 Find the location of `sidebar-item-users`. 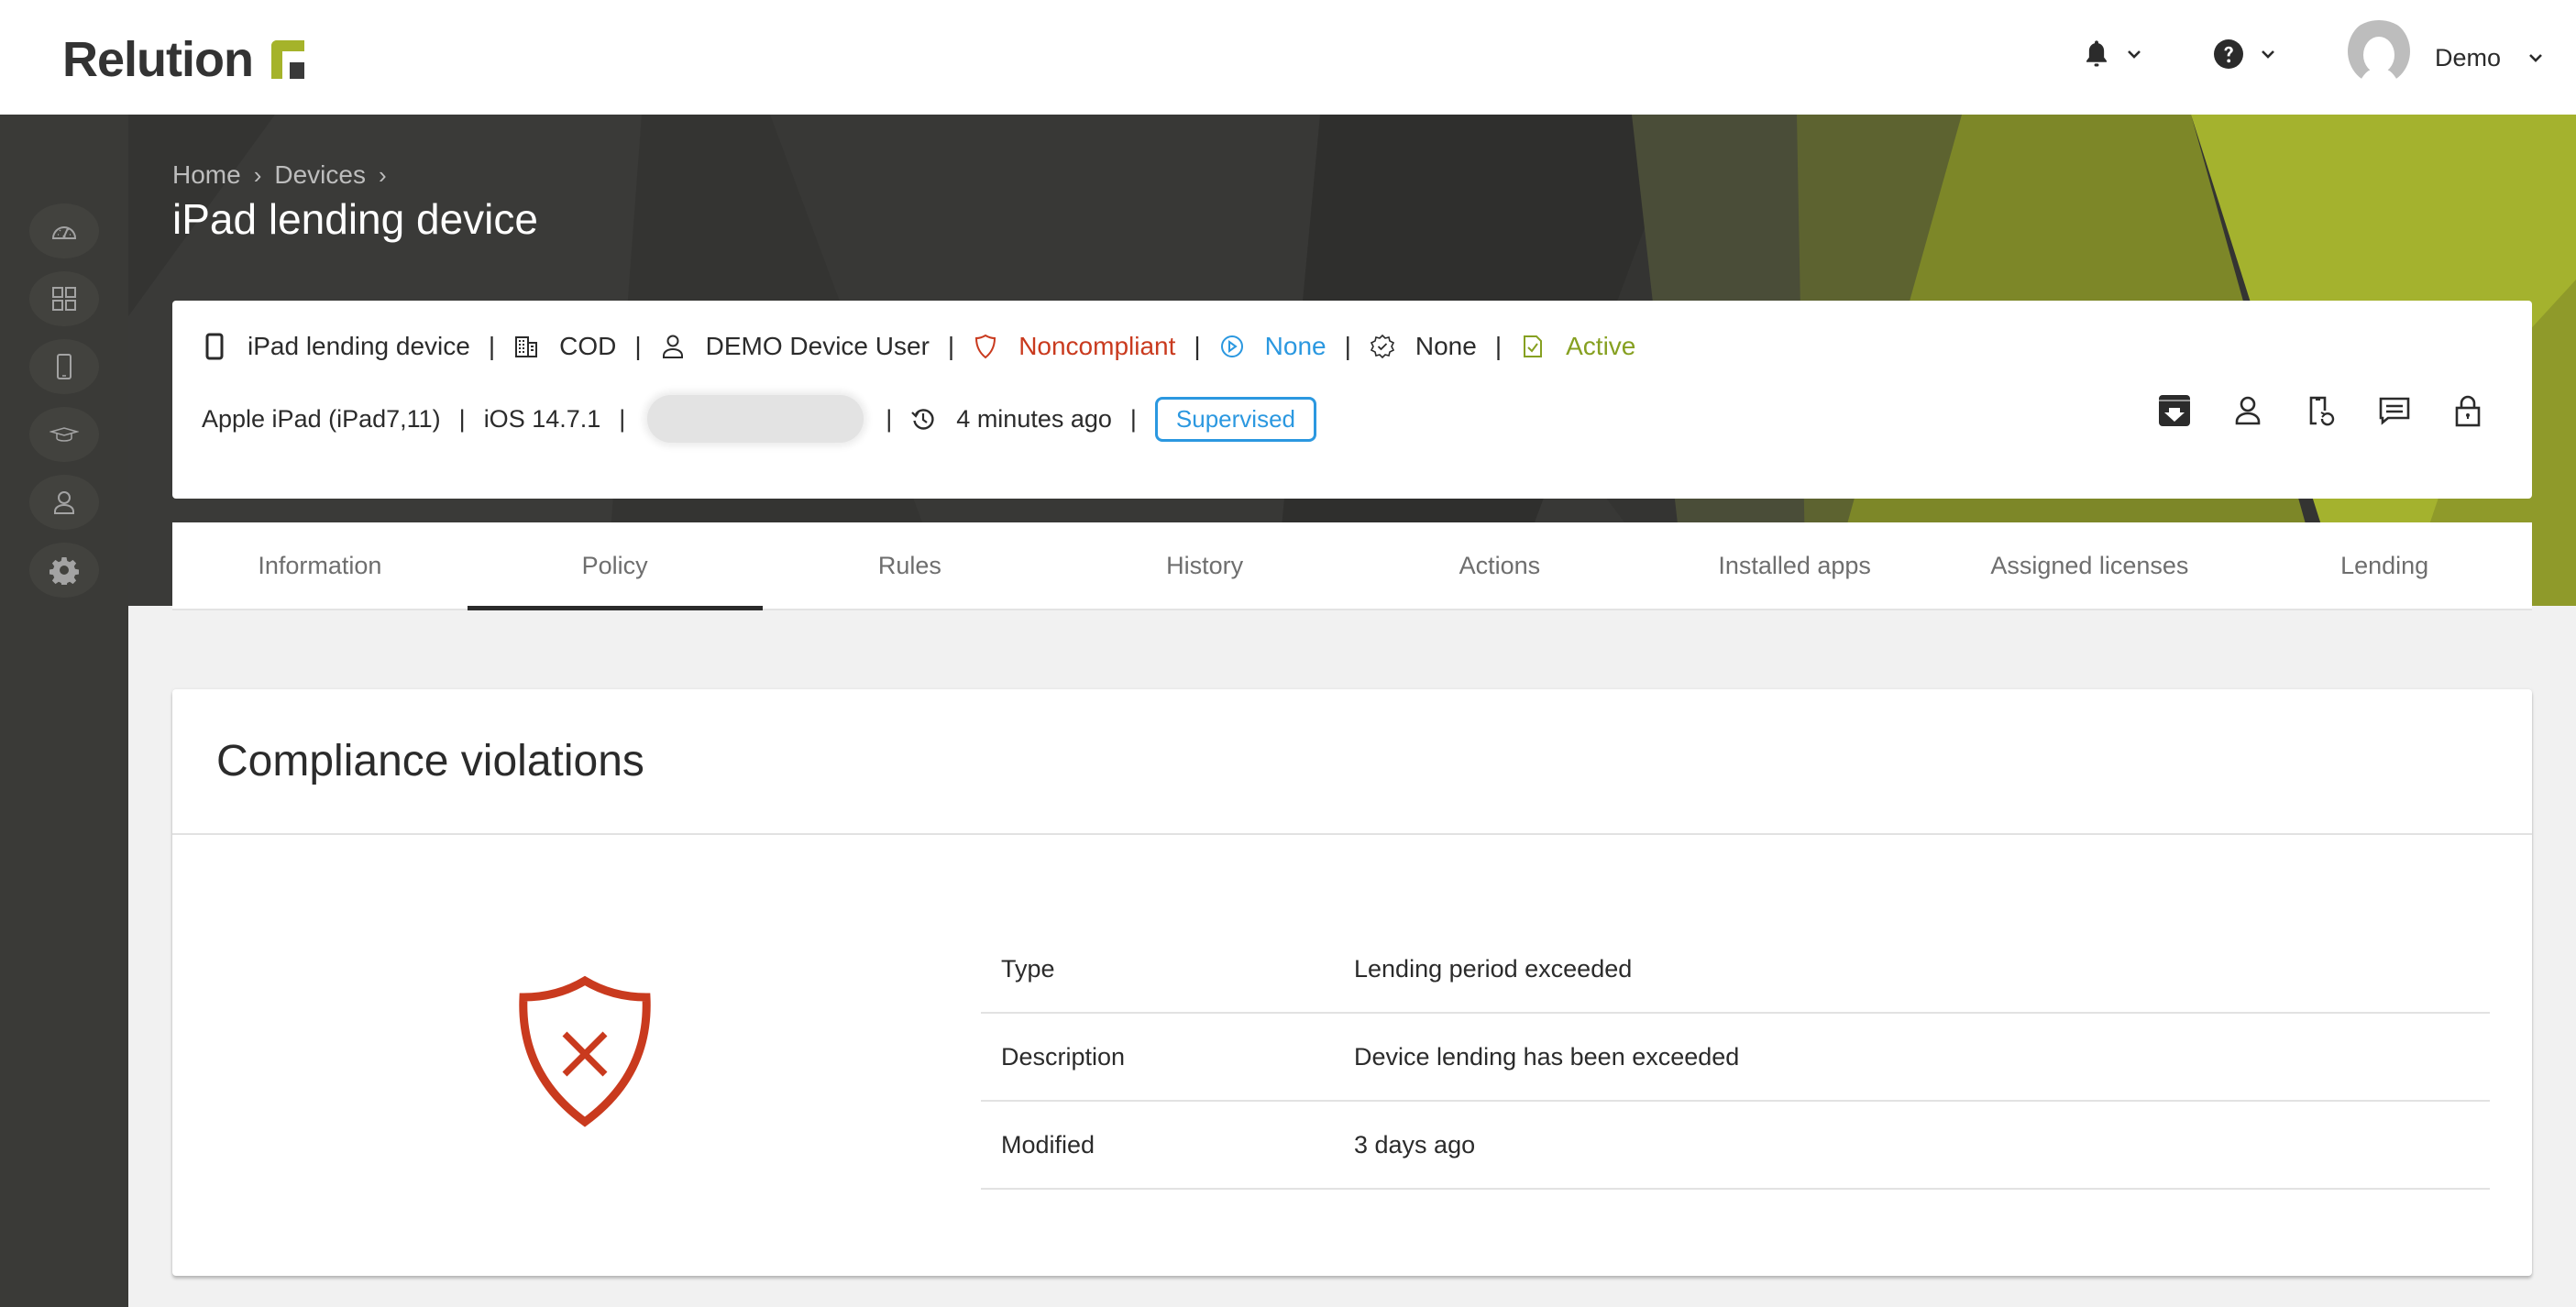

sidebar-item-users is located at coordinates (64, 503).